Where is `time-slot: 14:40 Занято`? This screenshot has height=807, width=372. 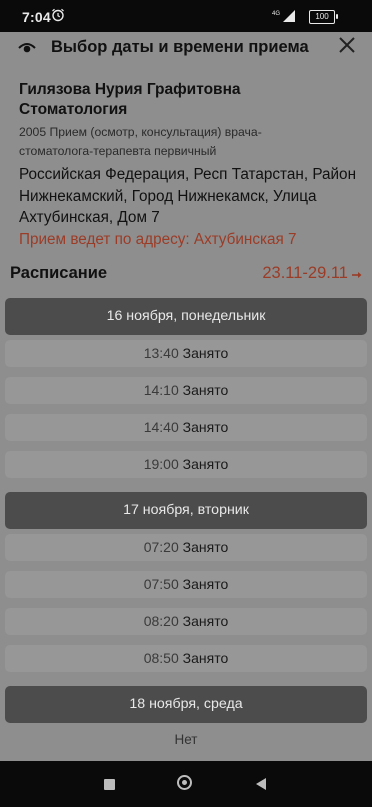
time-slot: 14:40 Занято is located at coordinates (186, 427).